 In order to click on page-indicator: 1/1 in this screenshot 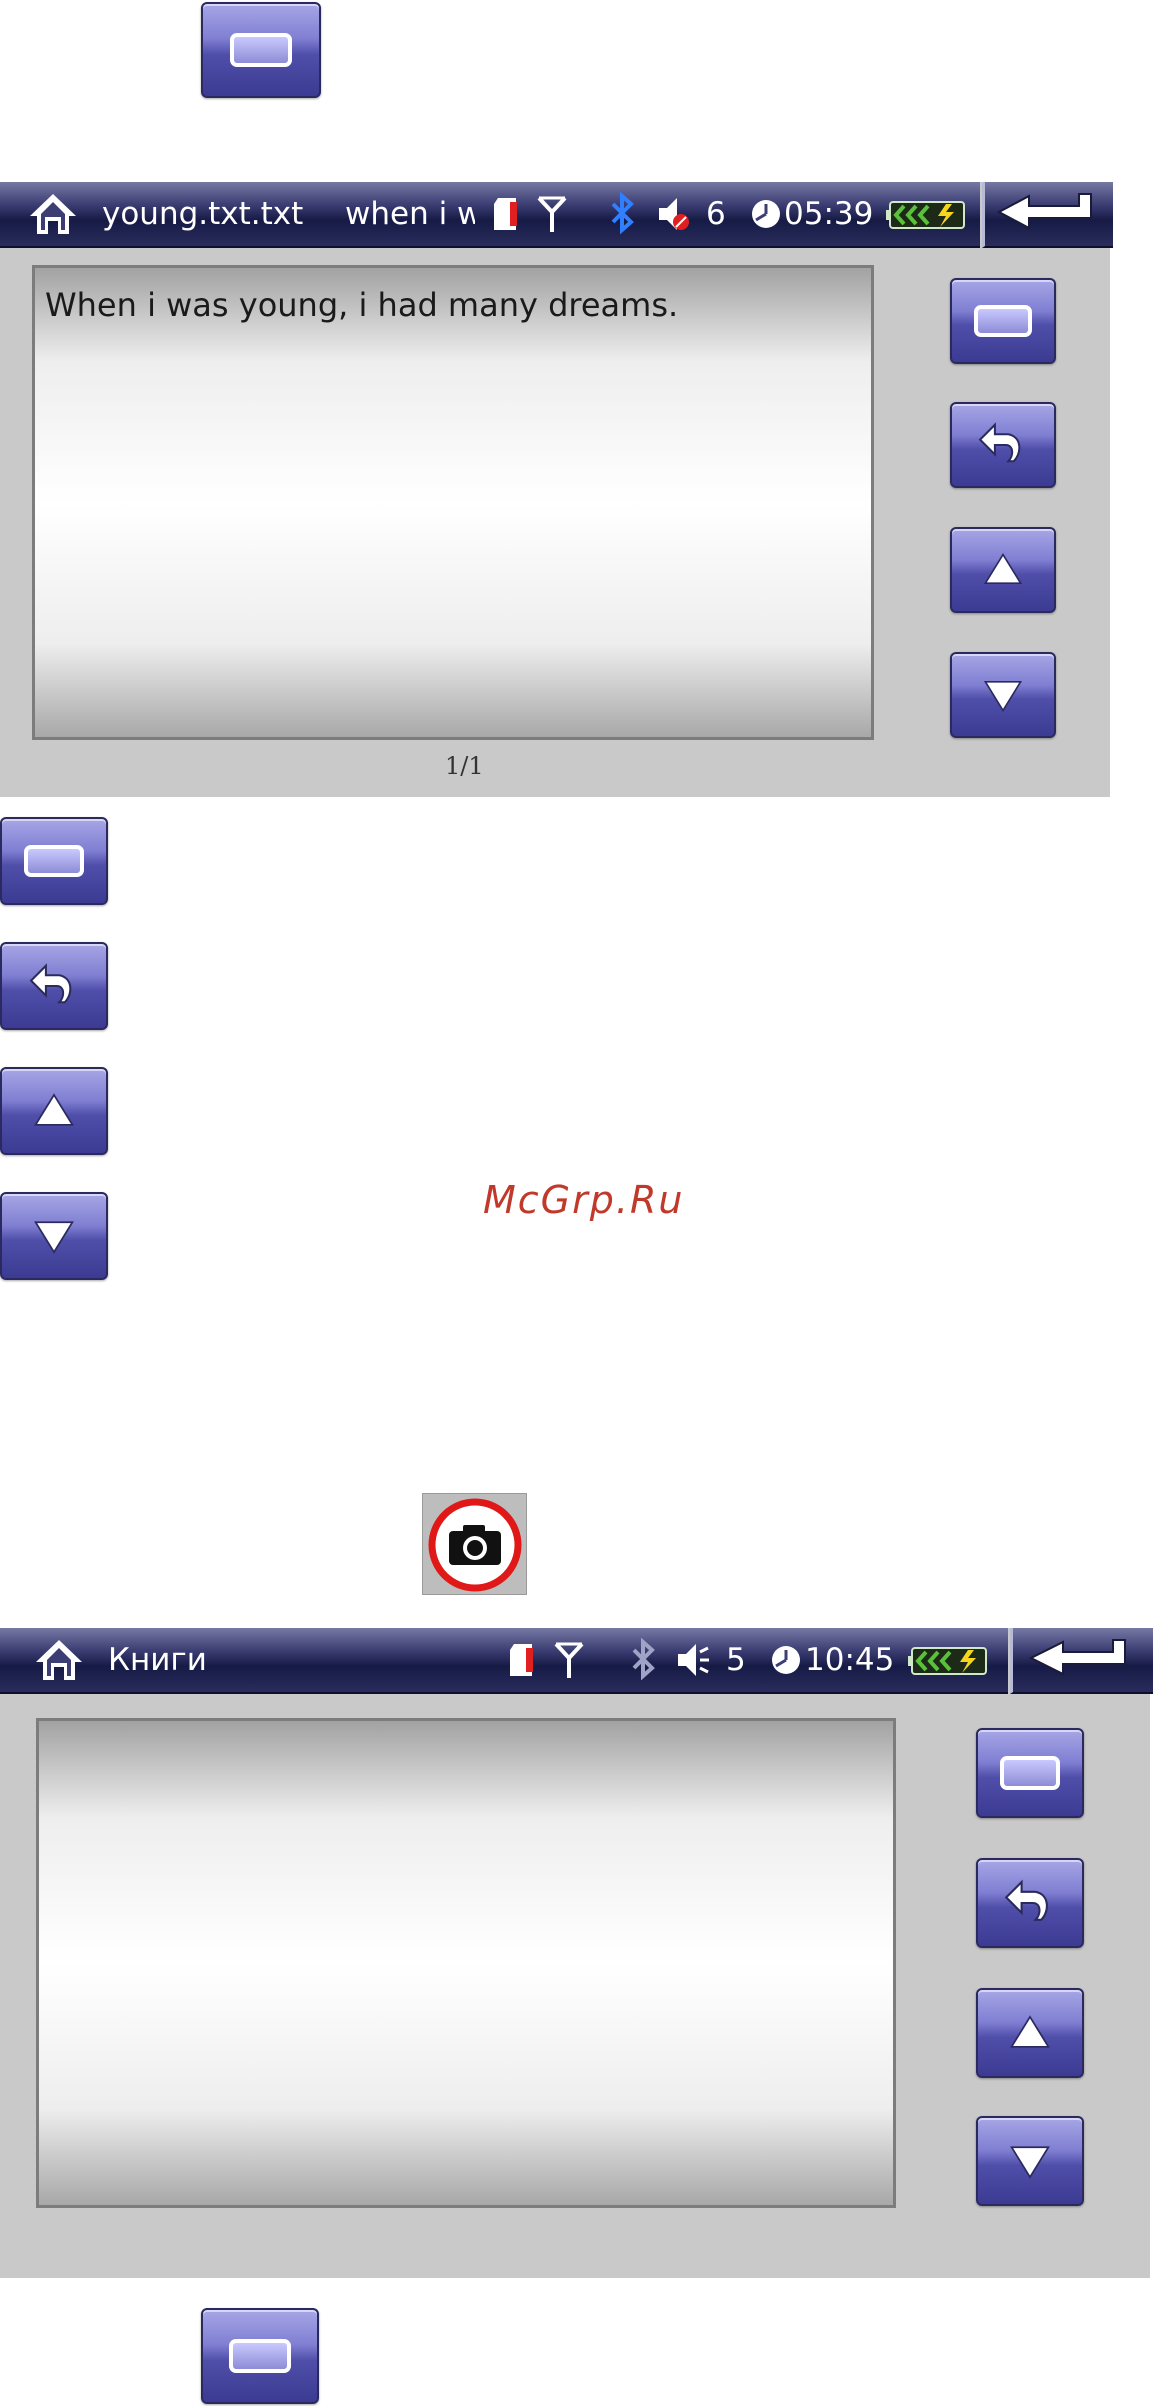, I will do `click(464, 766)`.